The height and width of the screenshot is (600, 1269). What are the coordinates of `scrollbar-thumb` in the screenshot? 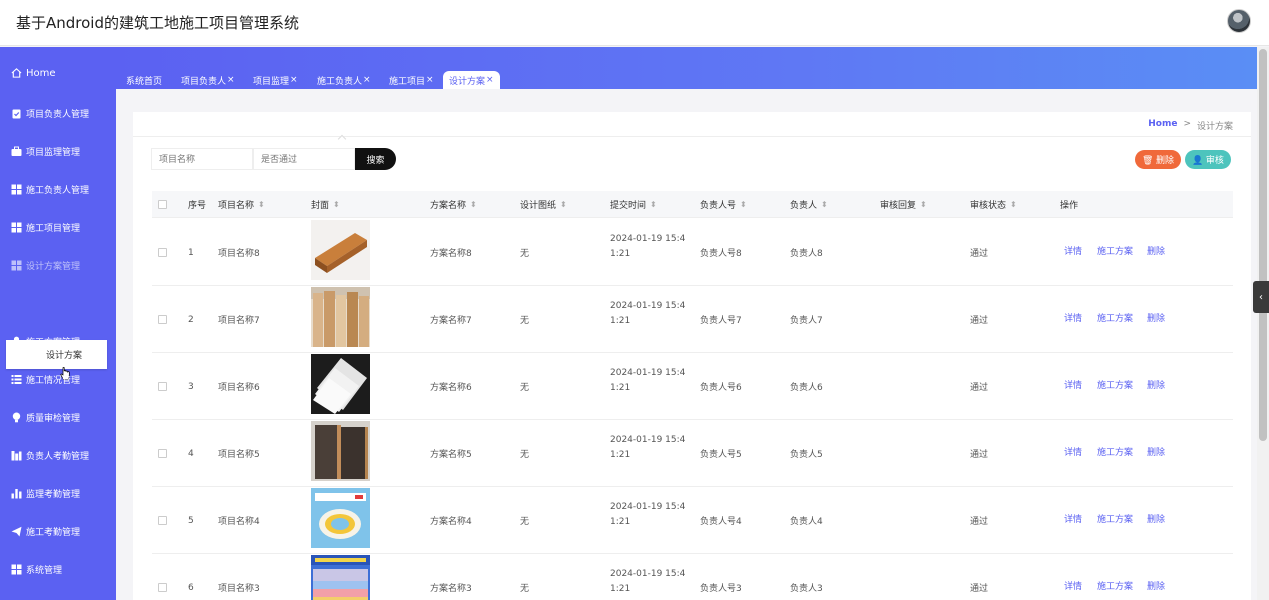 It's located at (1263, 245).